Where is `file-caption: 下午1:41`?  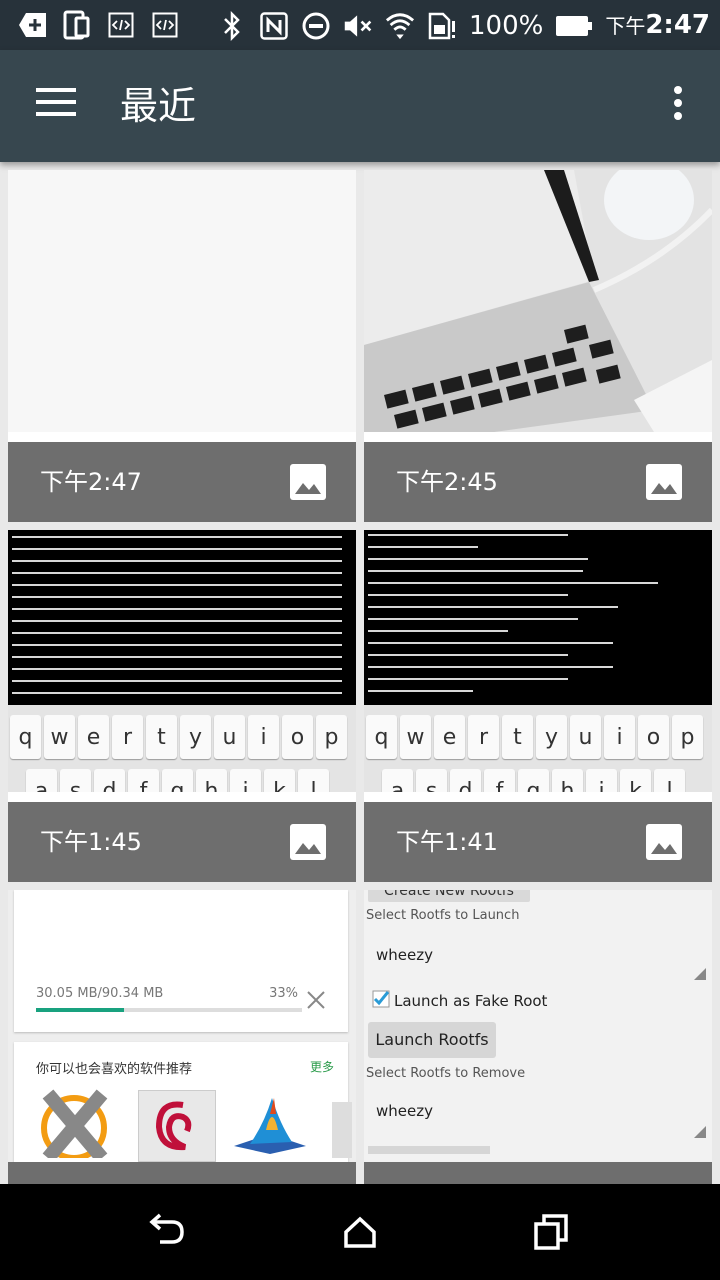 file-caption: 下午1:41 is located at coordinates (538, 842).